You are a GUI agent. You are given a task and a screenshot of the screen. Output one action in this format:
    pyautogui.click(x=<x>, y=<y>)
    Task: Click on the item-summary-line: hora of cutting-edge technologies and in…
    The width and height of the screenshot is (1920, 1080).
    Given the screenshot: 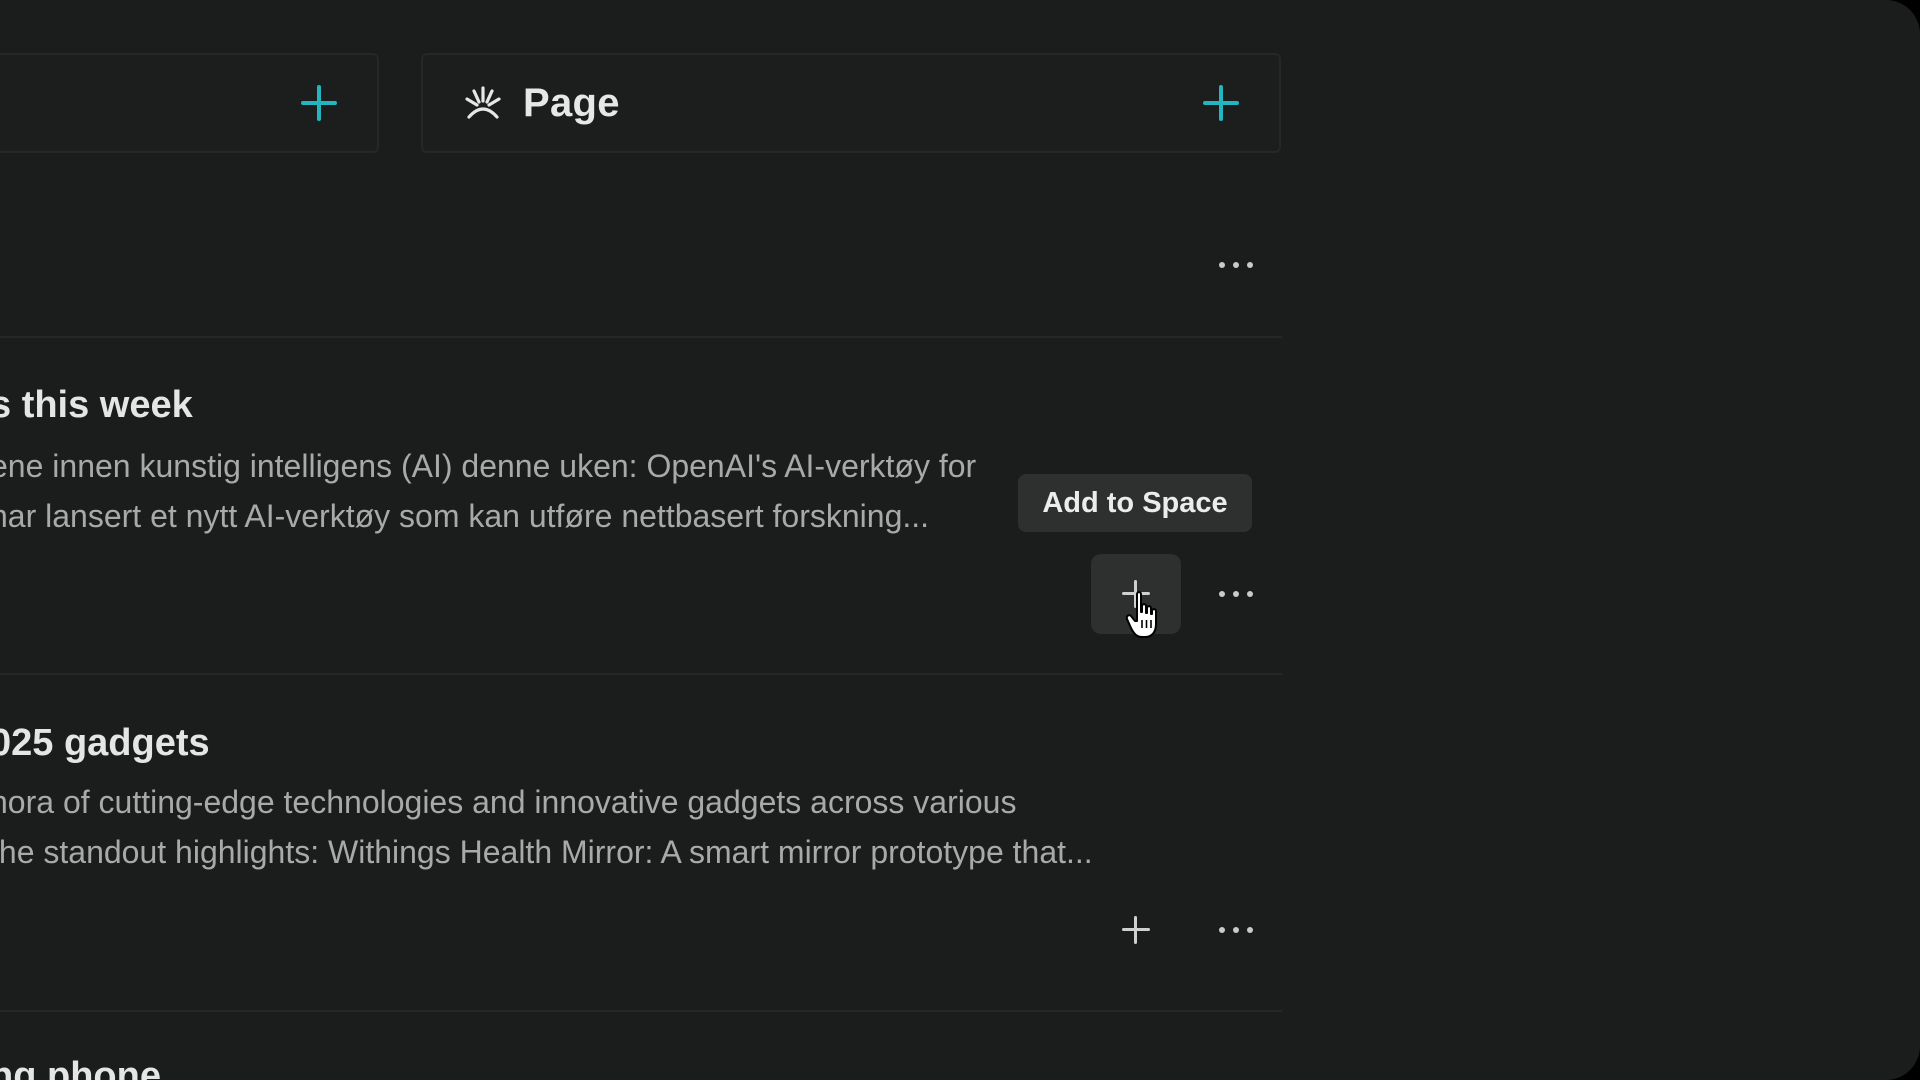 What is the action you would take?
    pyautogui.click(x=508, y=802)
    